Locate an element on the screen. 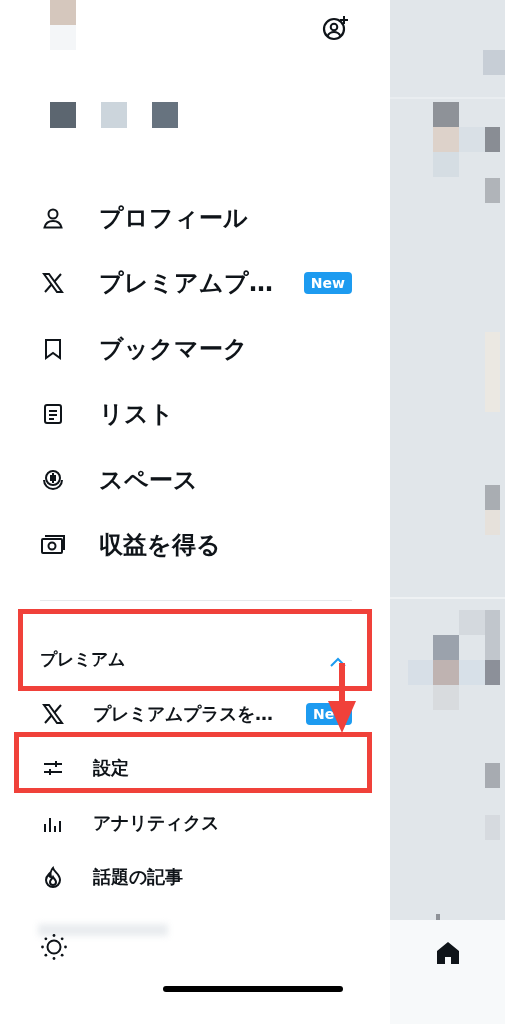 The image size is (505, 1024). menu-item: スペース is located at coordinates (195, 480).